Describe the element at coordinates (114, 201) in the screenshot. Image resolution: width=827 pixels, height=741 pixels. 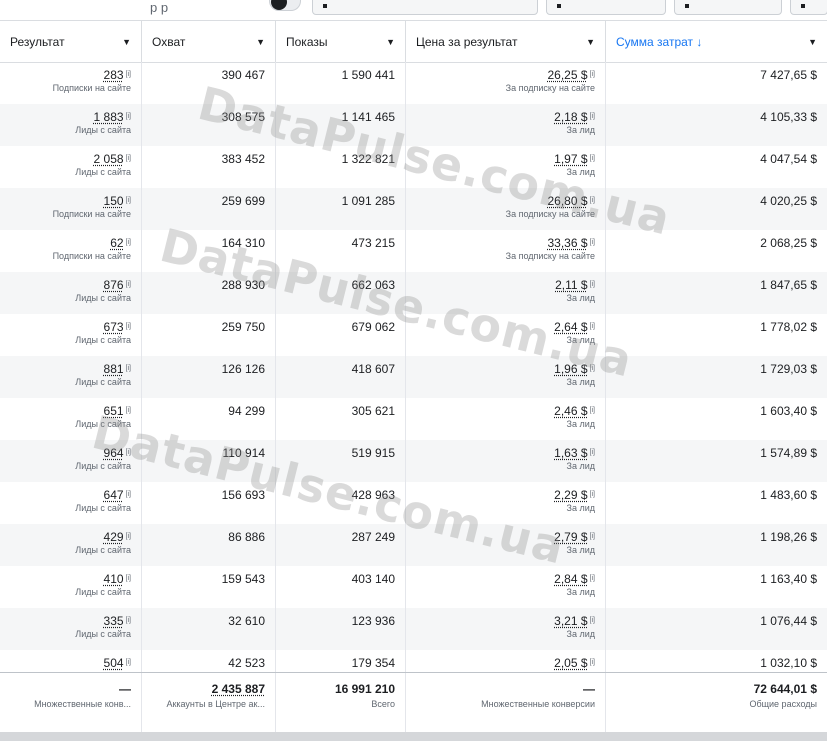
I see `value-text: 150` at that location.